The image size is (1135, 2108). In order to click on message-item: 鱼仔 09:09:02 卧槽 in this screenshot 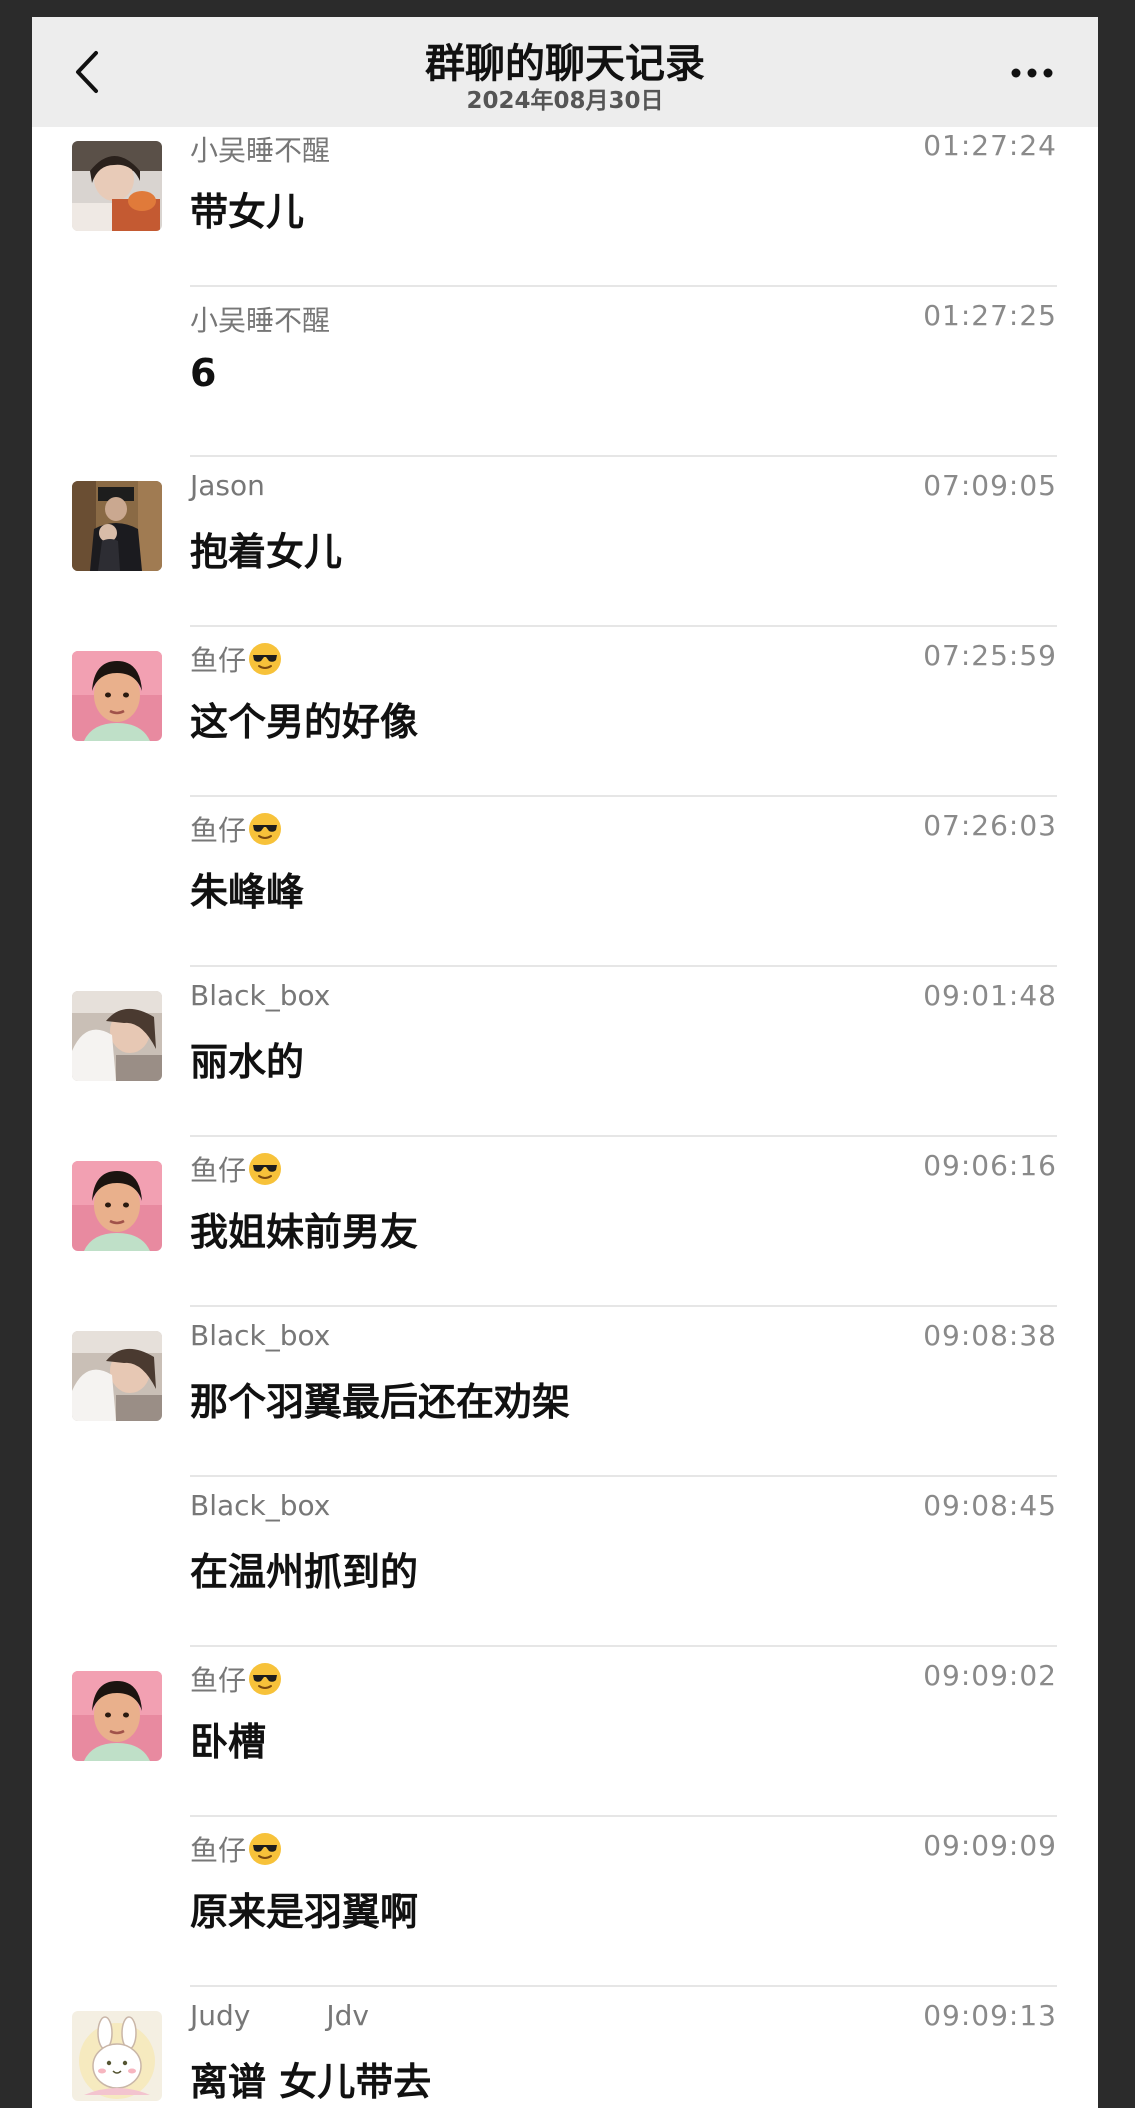, I will do `click(565, 1732)`.